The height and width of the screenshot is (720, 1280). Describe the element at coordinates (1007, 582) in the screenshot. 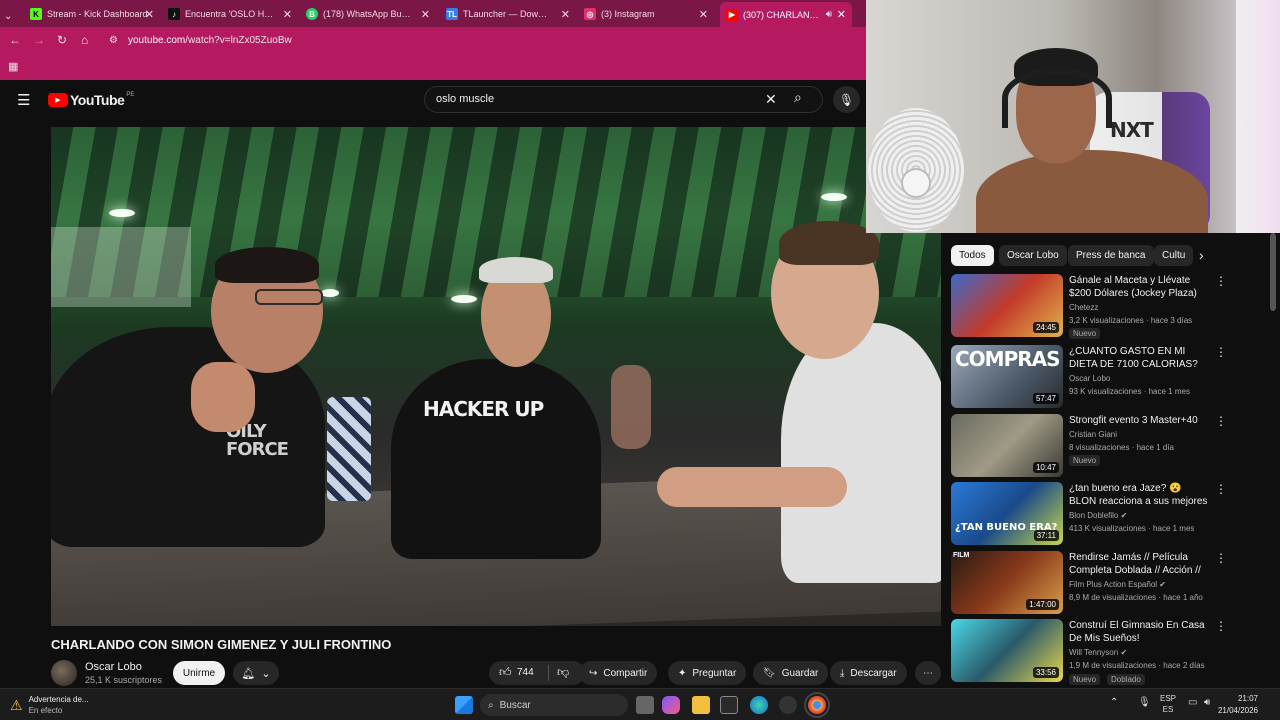

I see `video-thumbnail: FILM 1:47:00` at that location.